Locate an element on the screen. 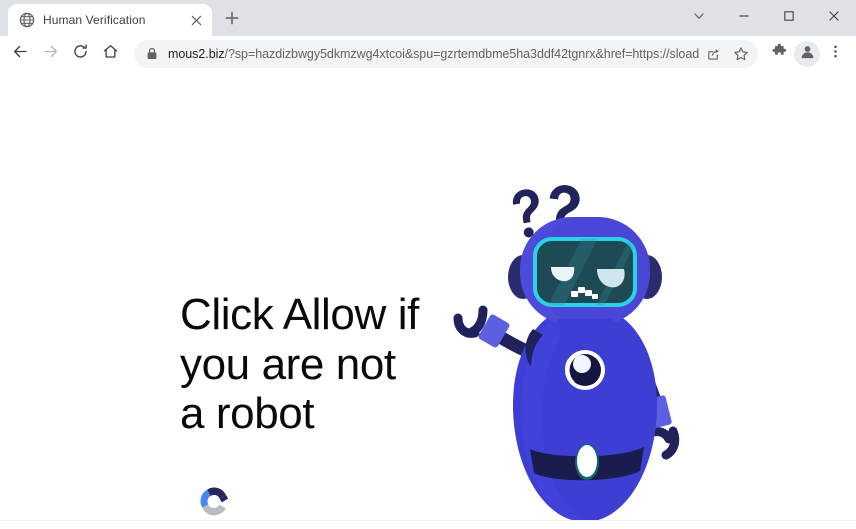  maximize-button is located at coordinates (788, 18).